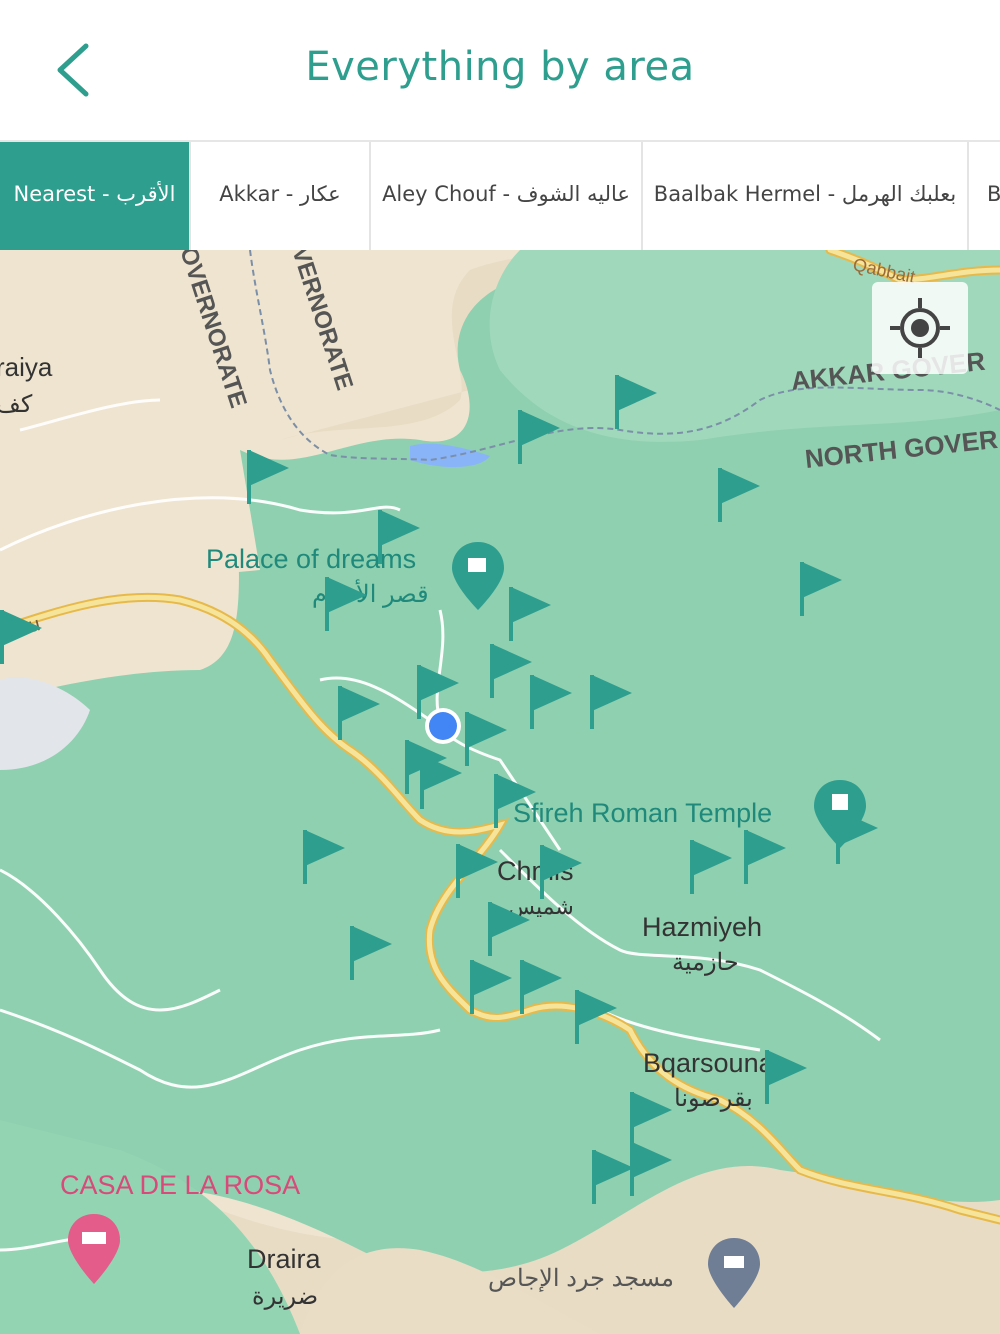 Image resolution: width=1000 pixels, height=1334 pixels. What do you see at coordinates (806, 196) in the screenshot?
I see `tab-baalbak-hermel: Baalbak Hermel - بعلبك الهرمل` at bounding box center [806, 196].